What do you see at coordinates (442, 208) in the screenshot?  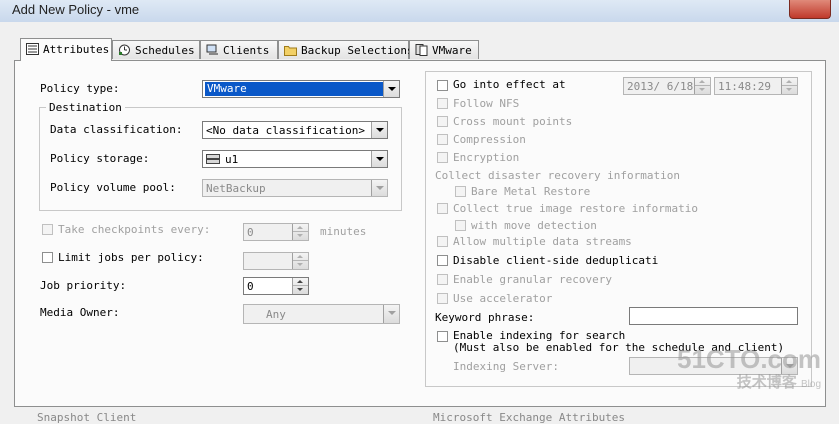 I see `collect-true-image-checkbox` at bounding box center [442, 208].